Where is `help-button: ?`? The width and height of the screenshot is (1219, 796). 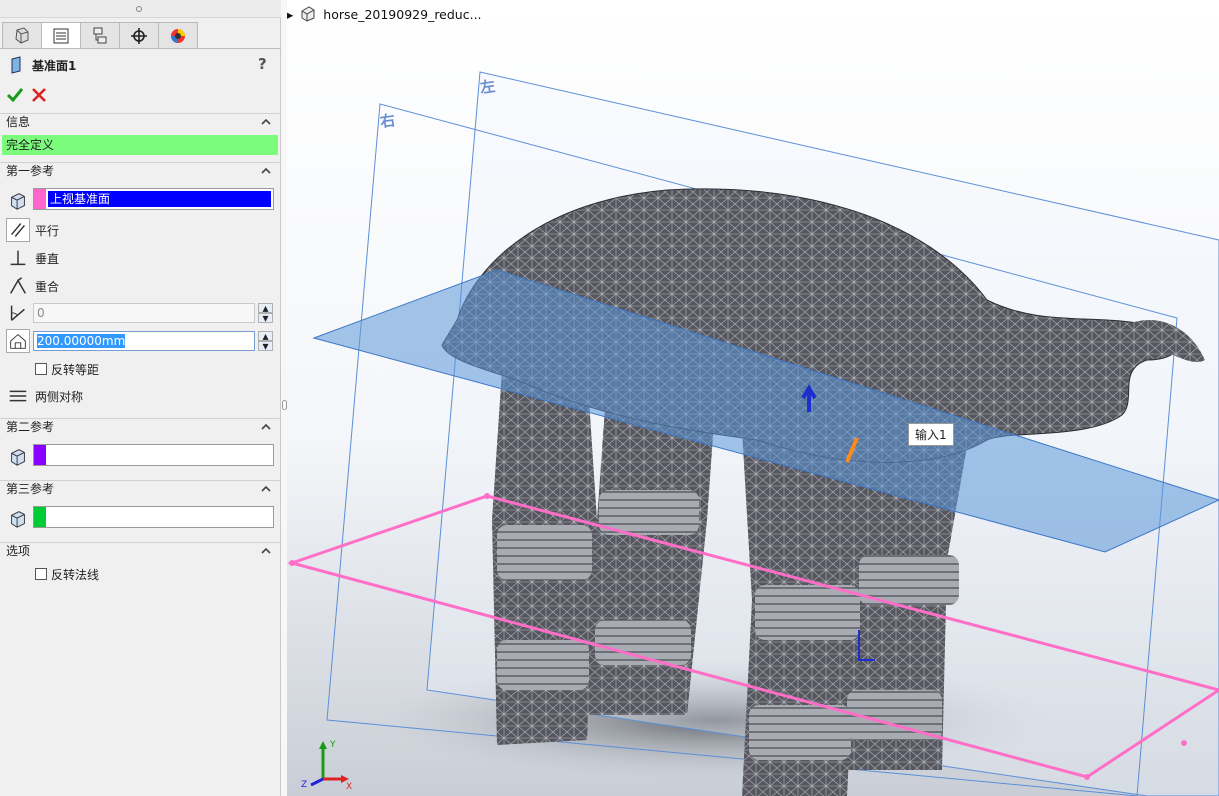 help-button: ? is located at coordinates (262, 64).